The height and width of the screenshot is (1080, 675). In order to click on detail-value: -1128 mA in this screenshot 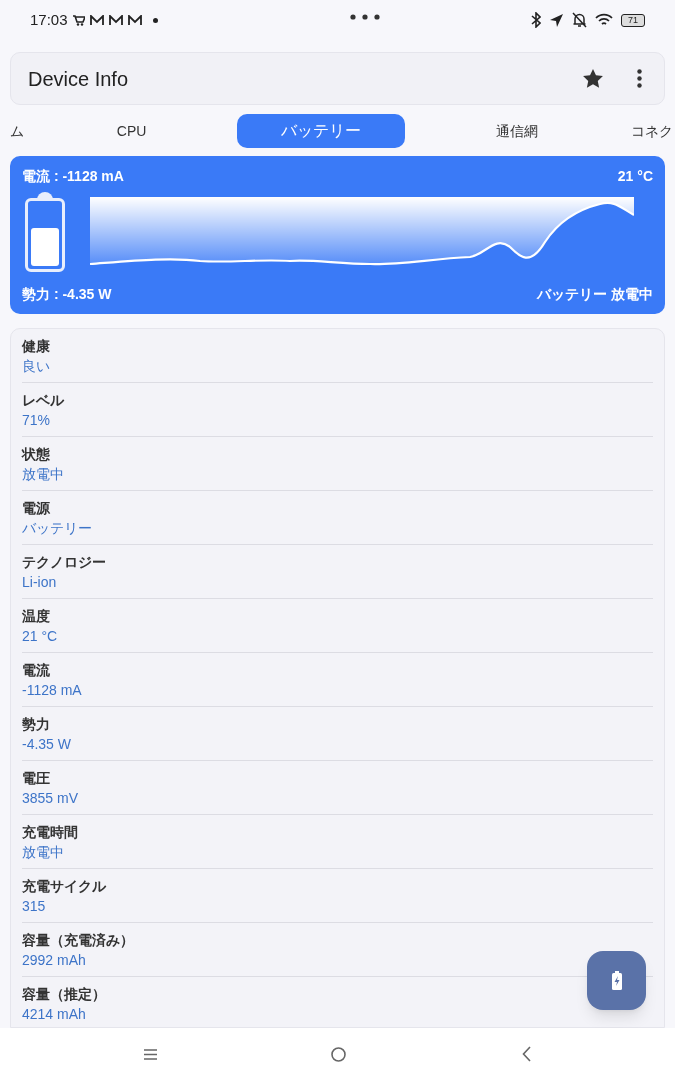, I will do `click(52, 690)`.